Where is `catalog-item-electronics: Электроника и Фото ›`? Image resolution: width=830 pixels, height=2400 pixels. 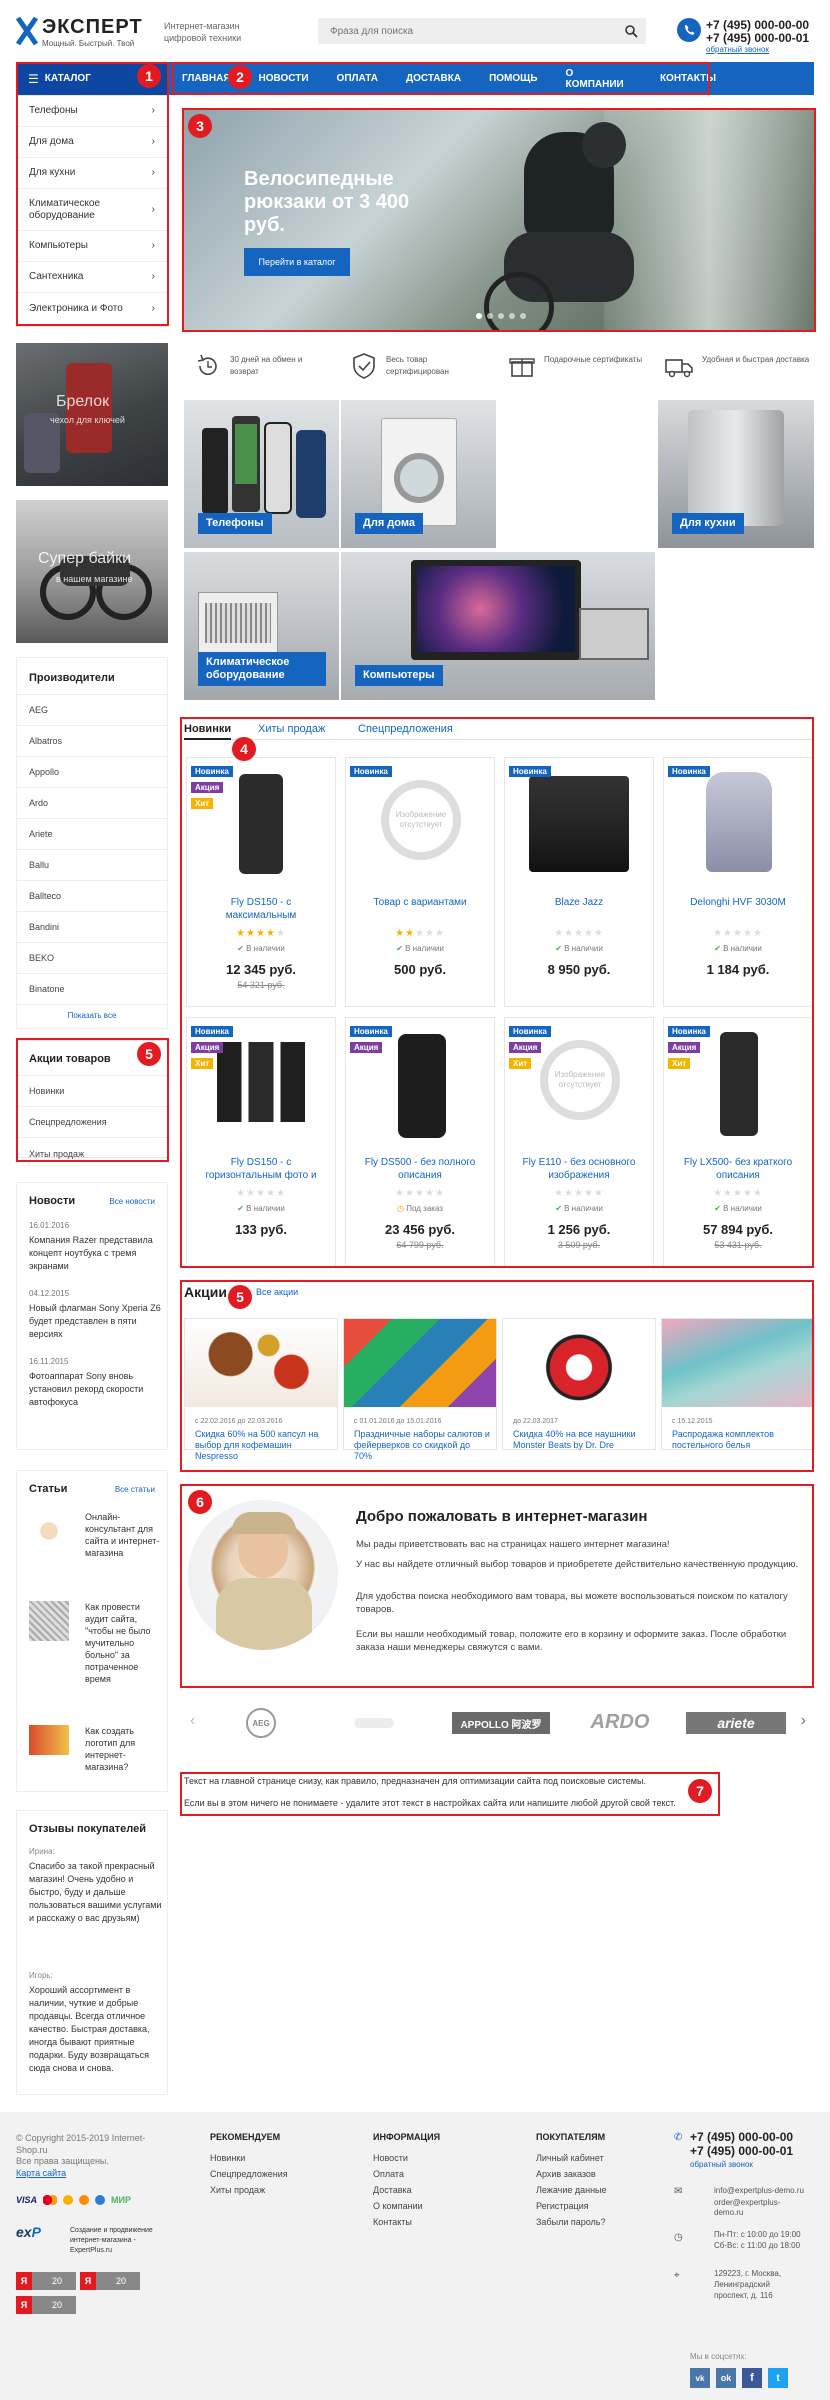 catalog-item-electronics: Электроника и Фото › is located at coordinates (92, 308).